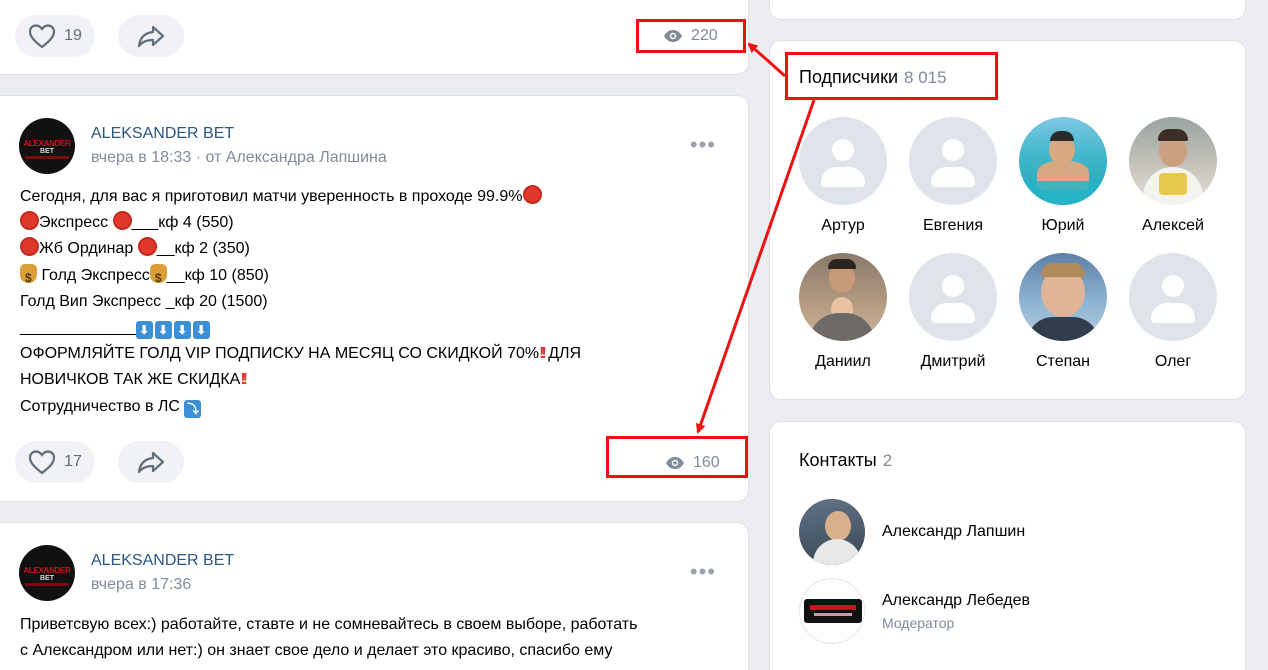 The width and height of the screenshot is (1268, 670). Describe the element at coordinates (88, 249) in the screenshot. I see `post-line: Жб Ординар` at that location.